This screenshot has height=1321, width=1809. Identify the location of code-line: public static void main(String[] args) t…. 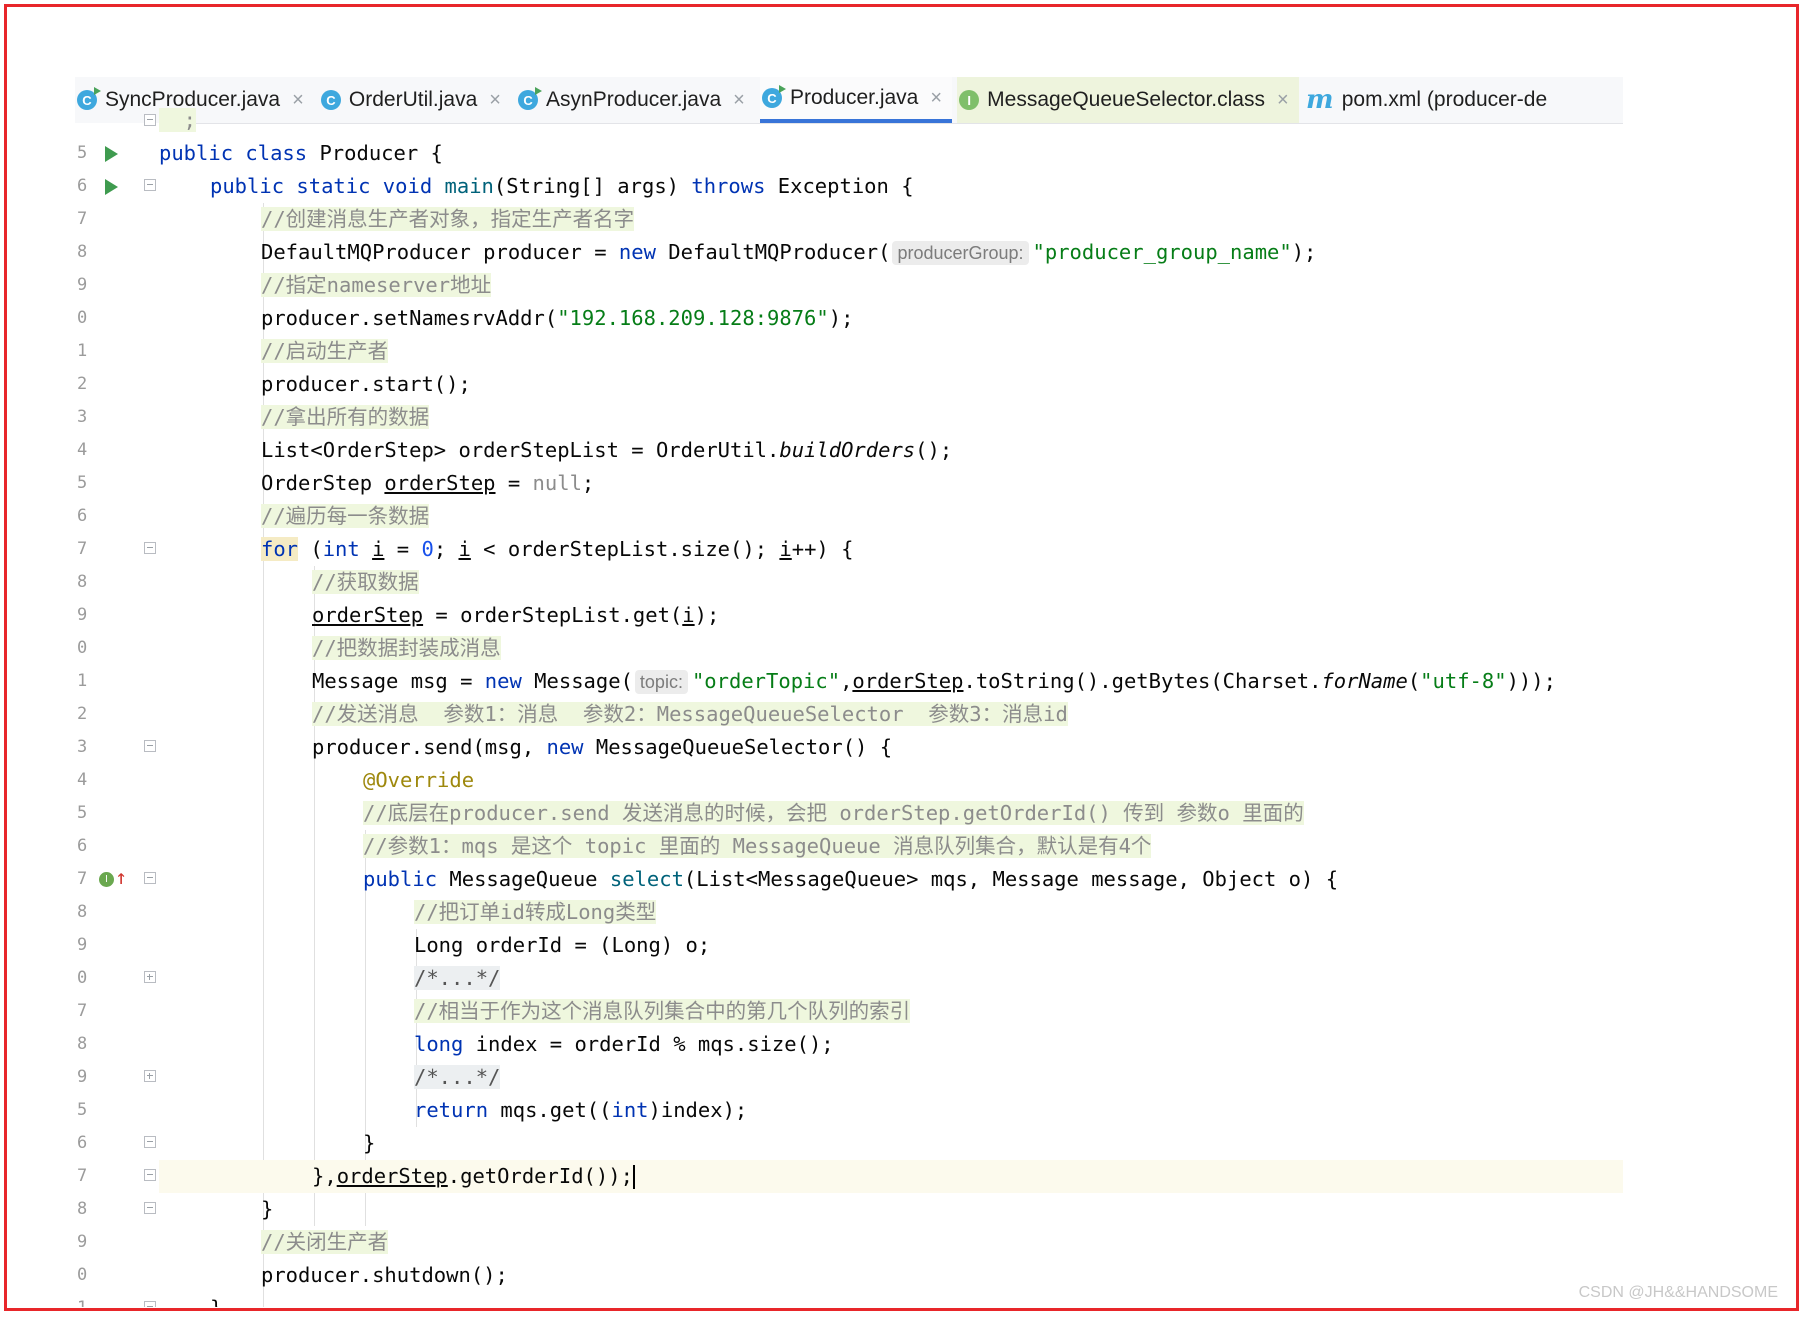
(562, 186).